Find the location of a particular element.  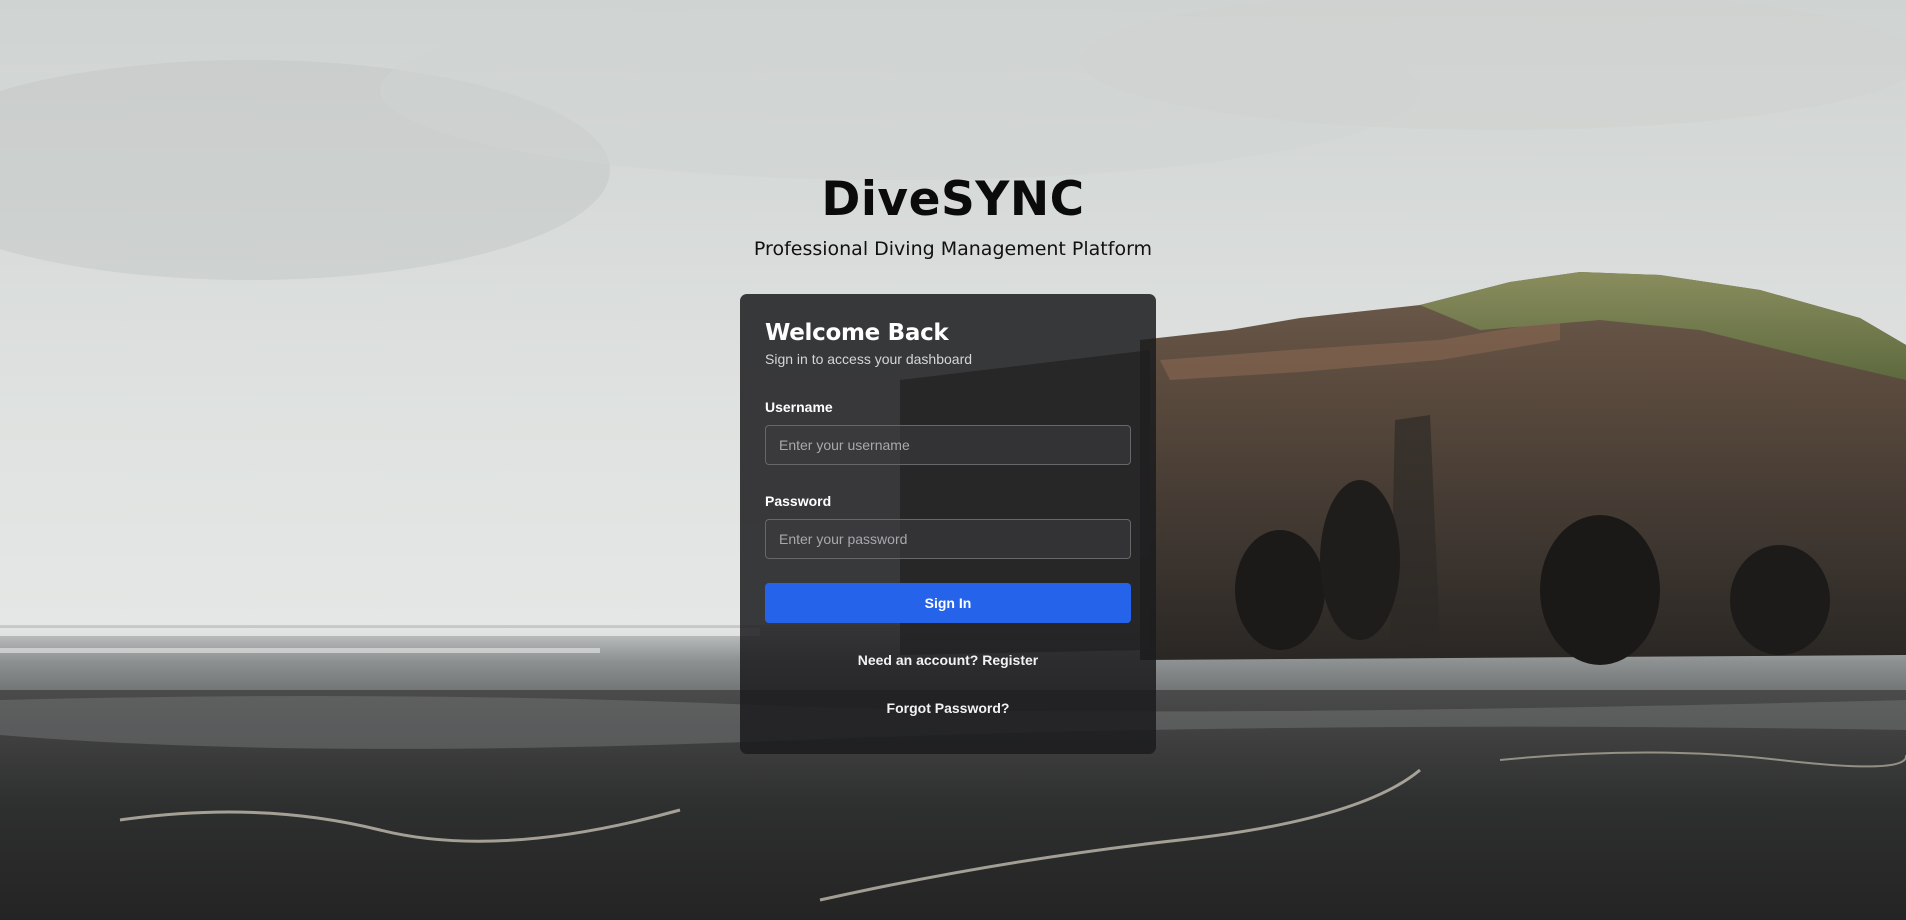

app-tagline: Professional Diving Management Platform is located at coordinates (953, 249).